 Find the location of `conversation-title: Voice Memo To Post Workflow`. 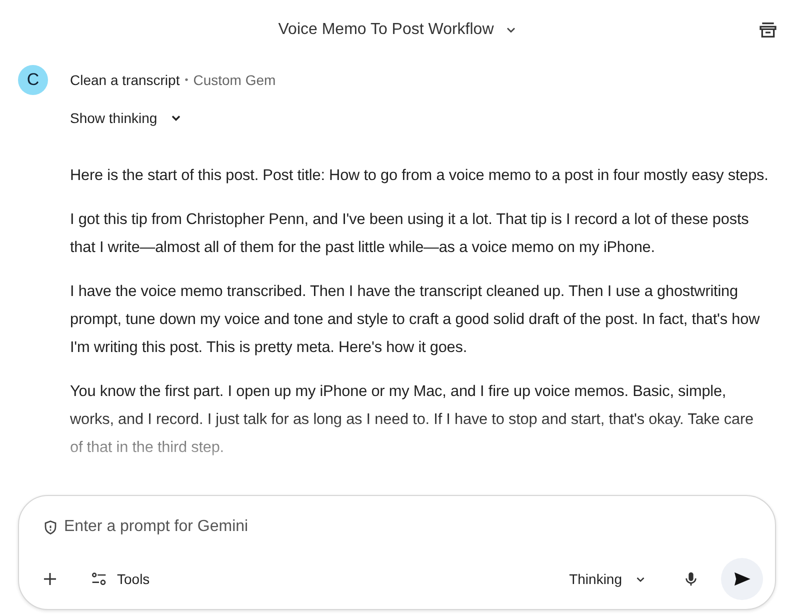

conversation-title: Voice Memo To Post Workflow is located at coordinates (398, 30).